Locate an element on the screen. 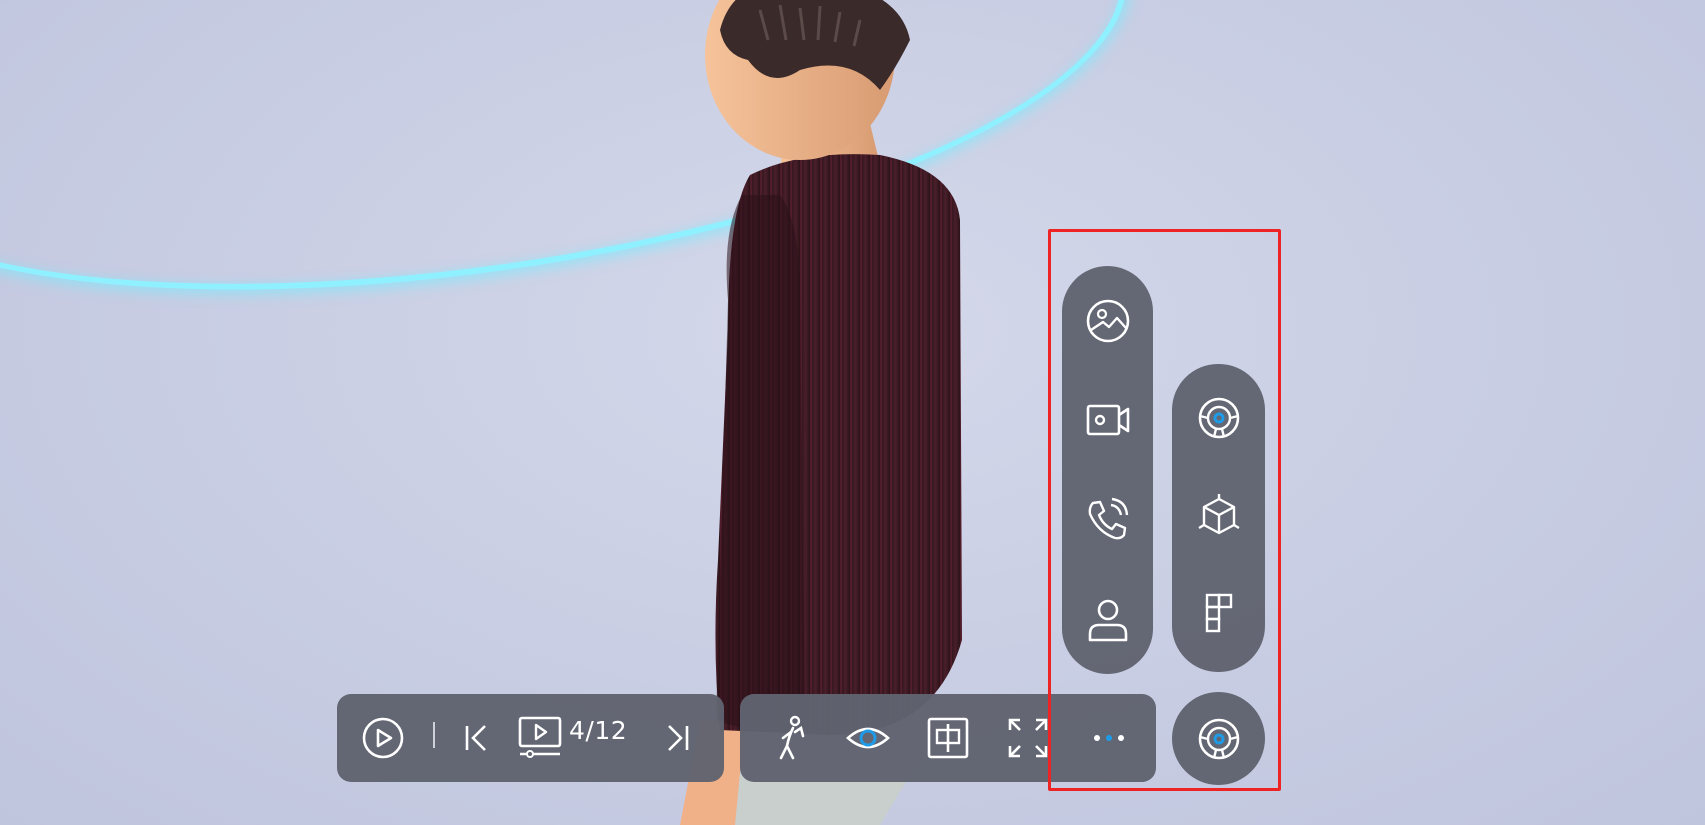 This screenshot has width=1705, height=825. skip-back-icon is located at coordinates (475, 738).